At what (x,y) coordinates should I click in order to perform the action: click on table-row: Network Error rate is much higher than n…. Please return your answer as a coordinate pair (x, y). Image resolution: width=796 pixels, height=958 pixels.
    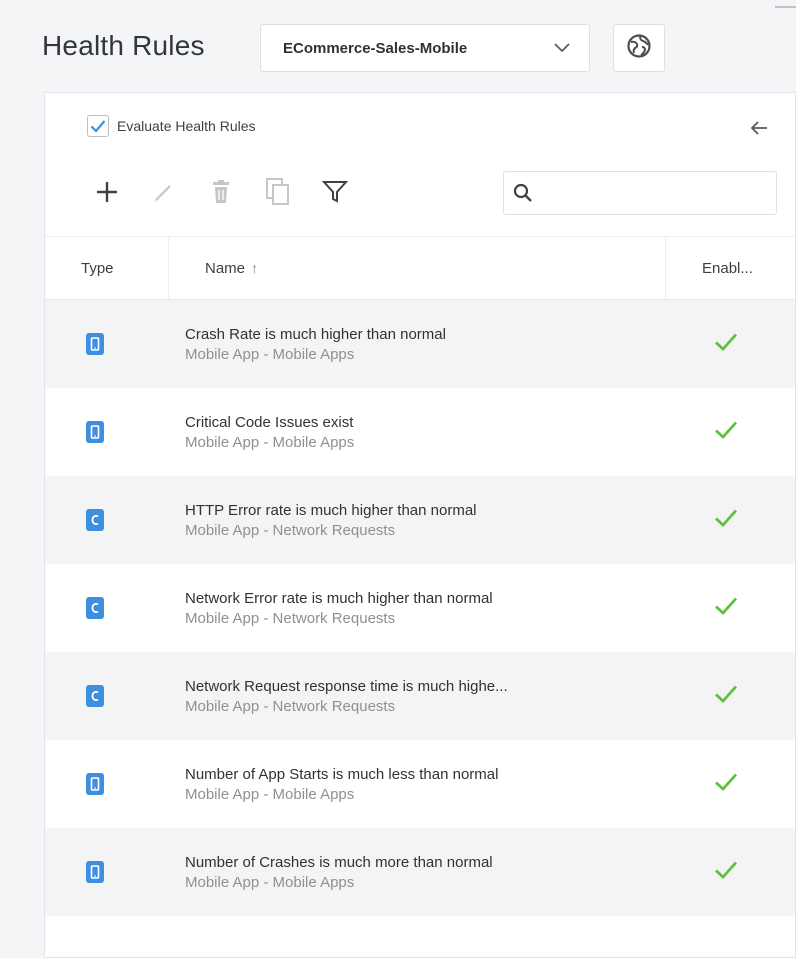
    Looking at the image, I should click on (420, 608).